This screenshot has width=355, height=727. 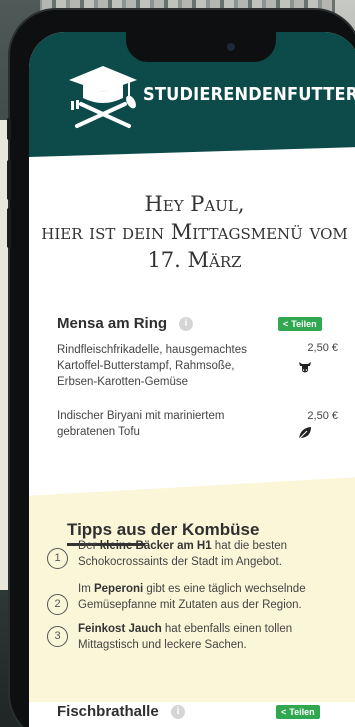 I want to click on tip-number: 3, so click(x=57, y=636).